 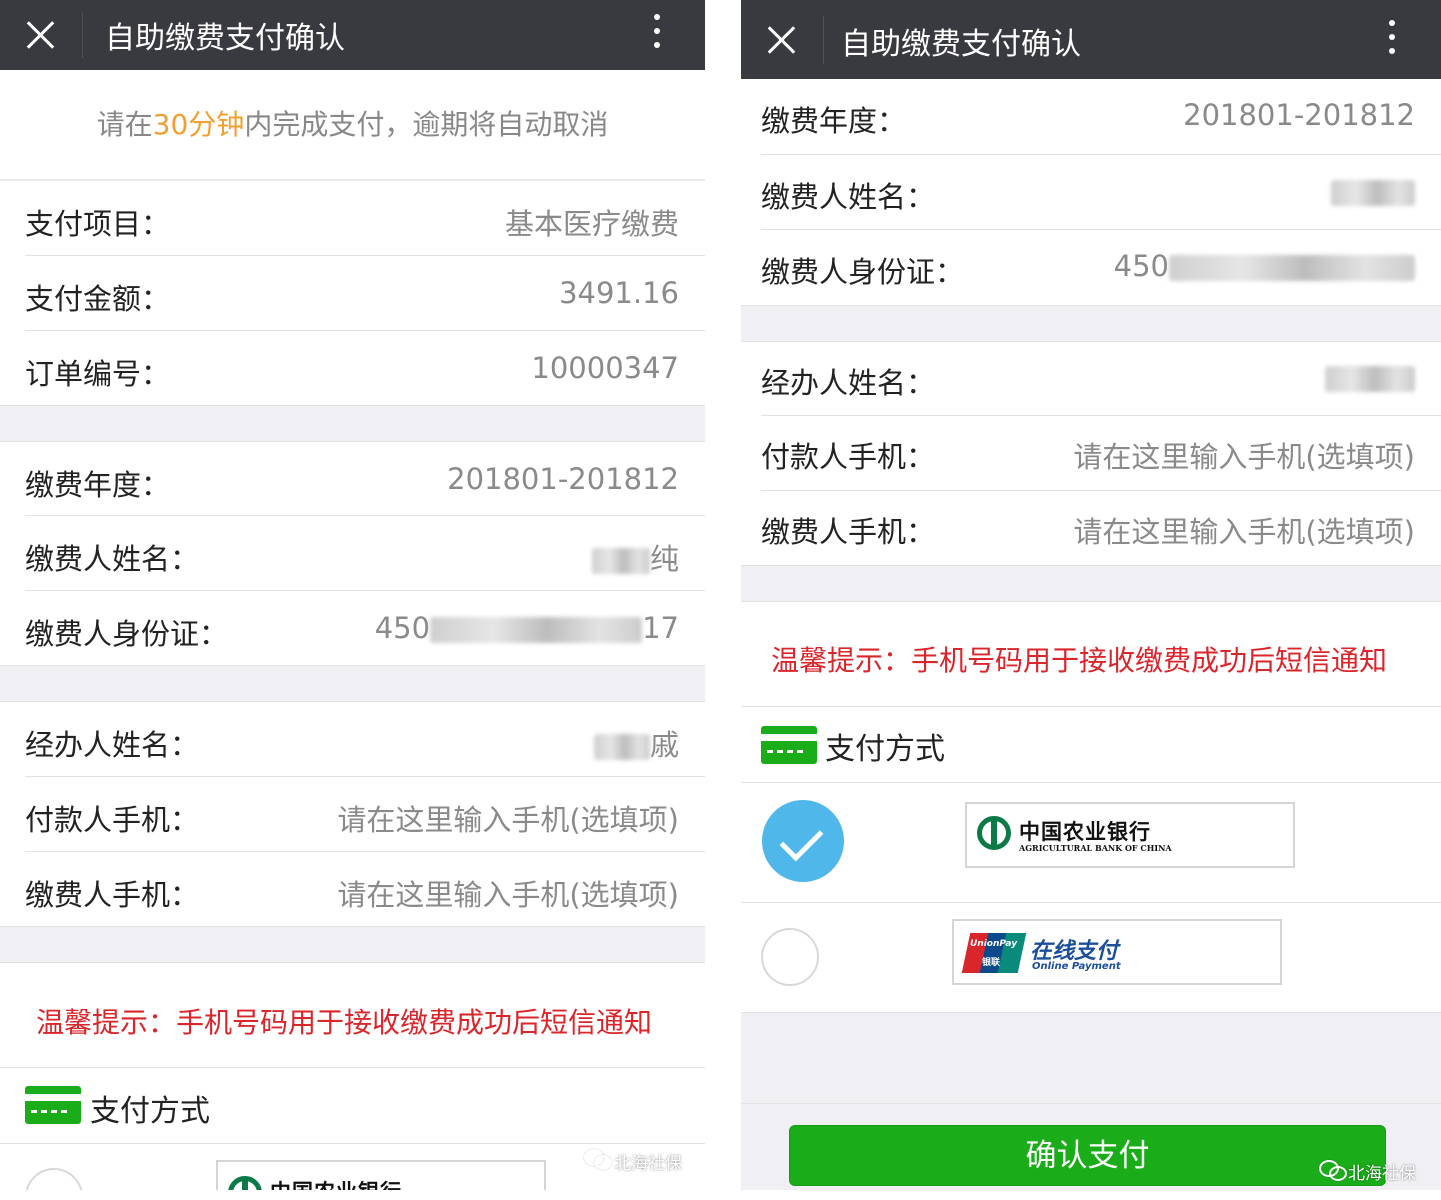 What do you see at coordinates (112, 745) in the screenshot?
I see `row-label: 经办人姓名：` at bounding box center [112, 745].